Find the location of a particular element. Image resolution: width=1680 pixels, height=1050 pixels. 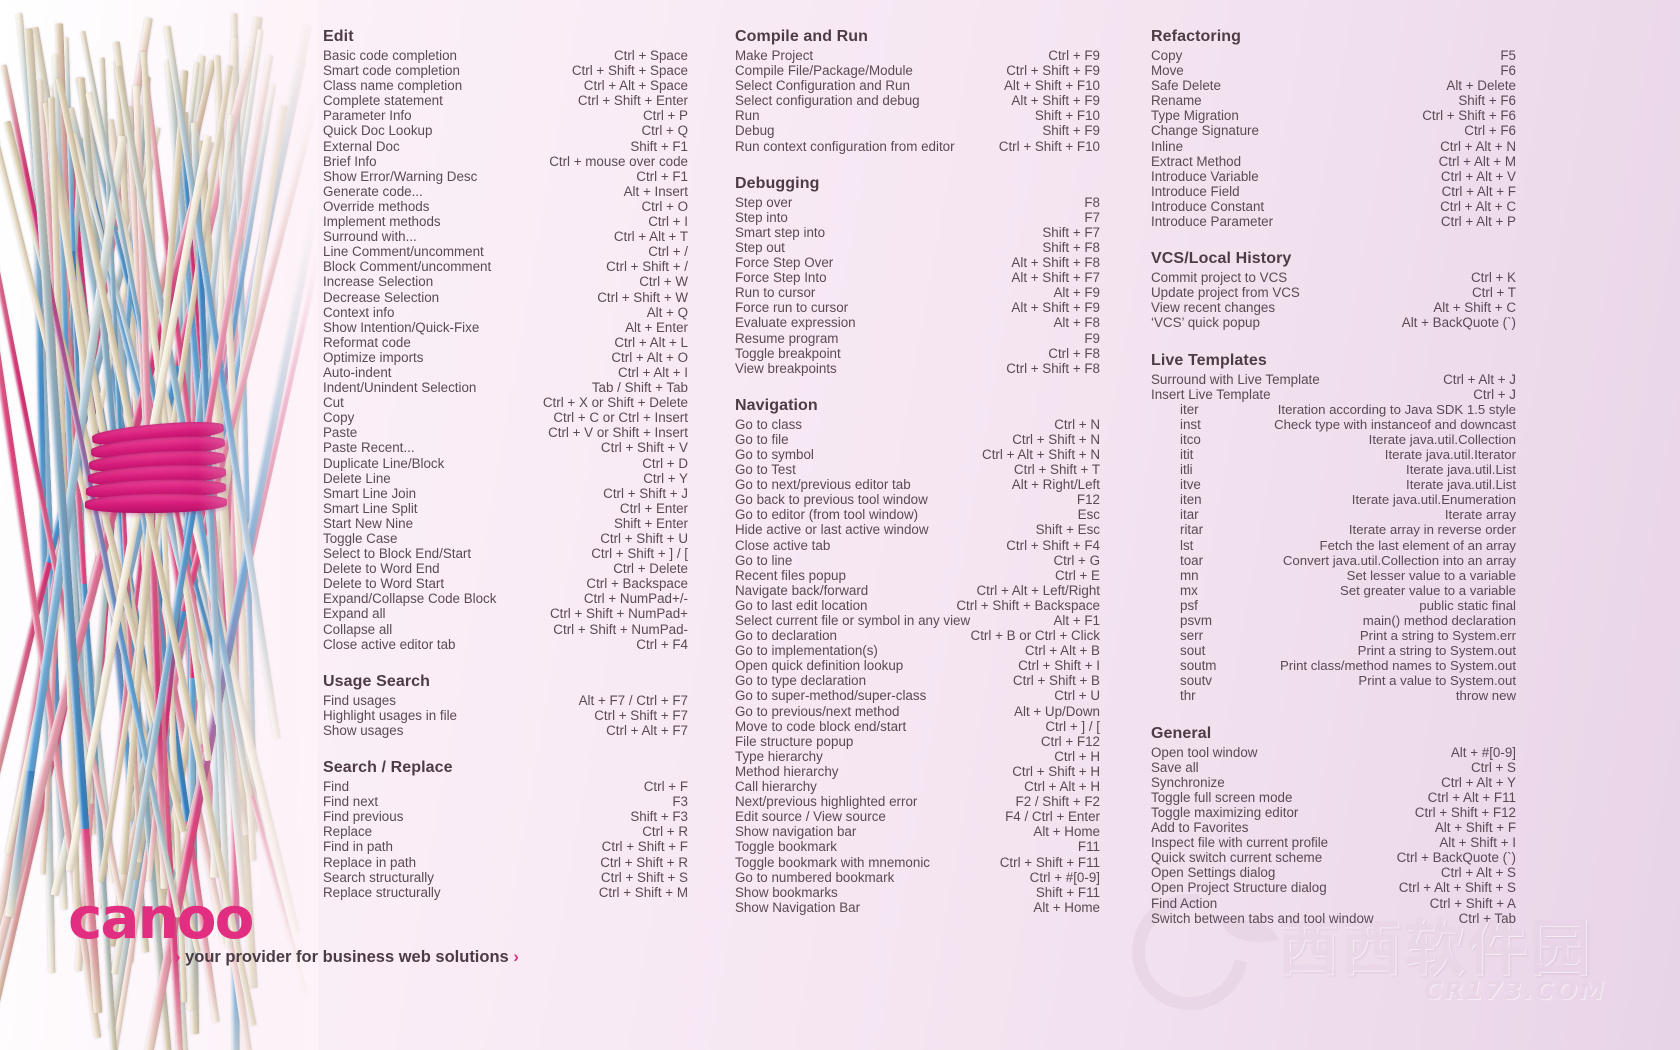

shortcut-key: Ctrl + Tab is located at coordinates (1487, 918).